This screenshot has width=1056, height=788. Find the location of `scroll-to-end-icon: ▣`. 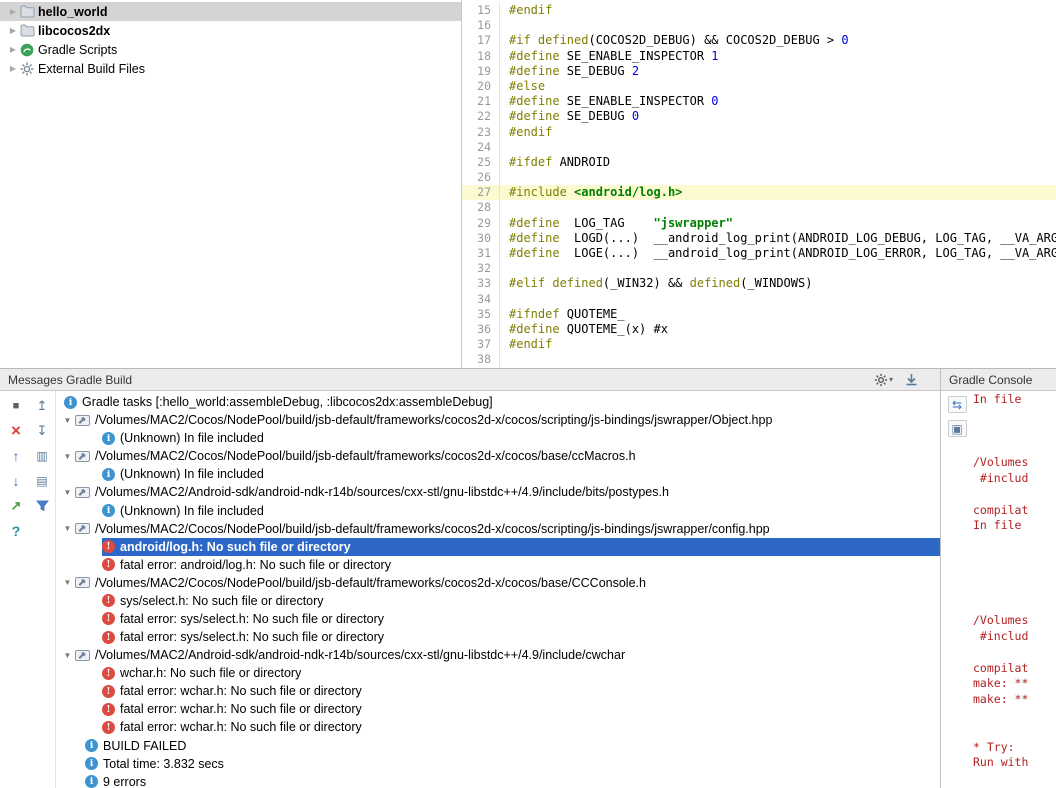

scroll-to-end-icon: ▣ is located at coordinates (957, 428).